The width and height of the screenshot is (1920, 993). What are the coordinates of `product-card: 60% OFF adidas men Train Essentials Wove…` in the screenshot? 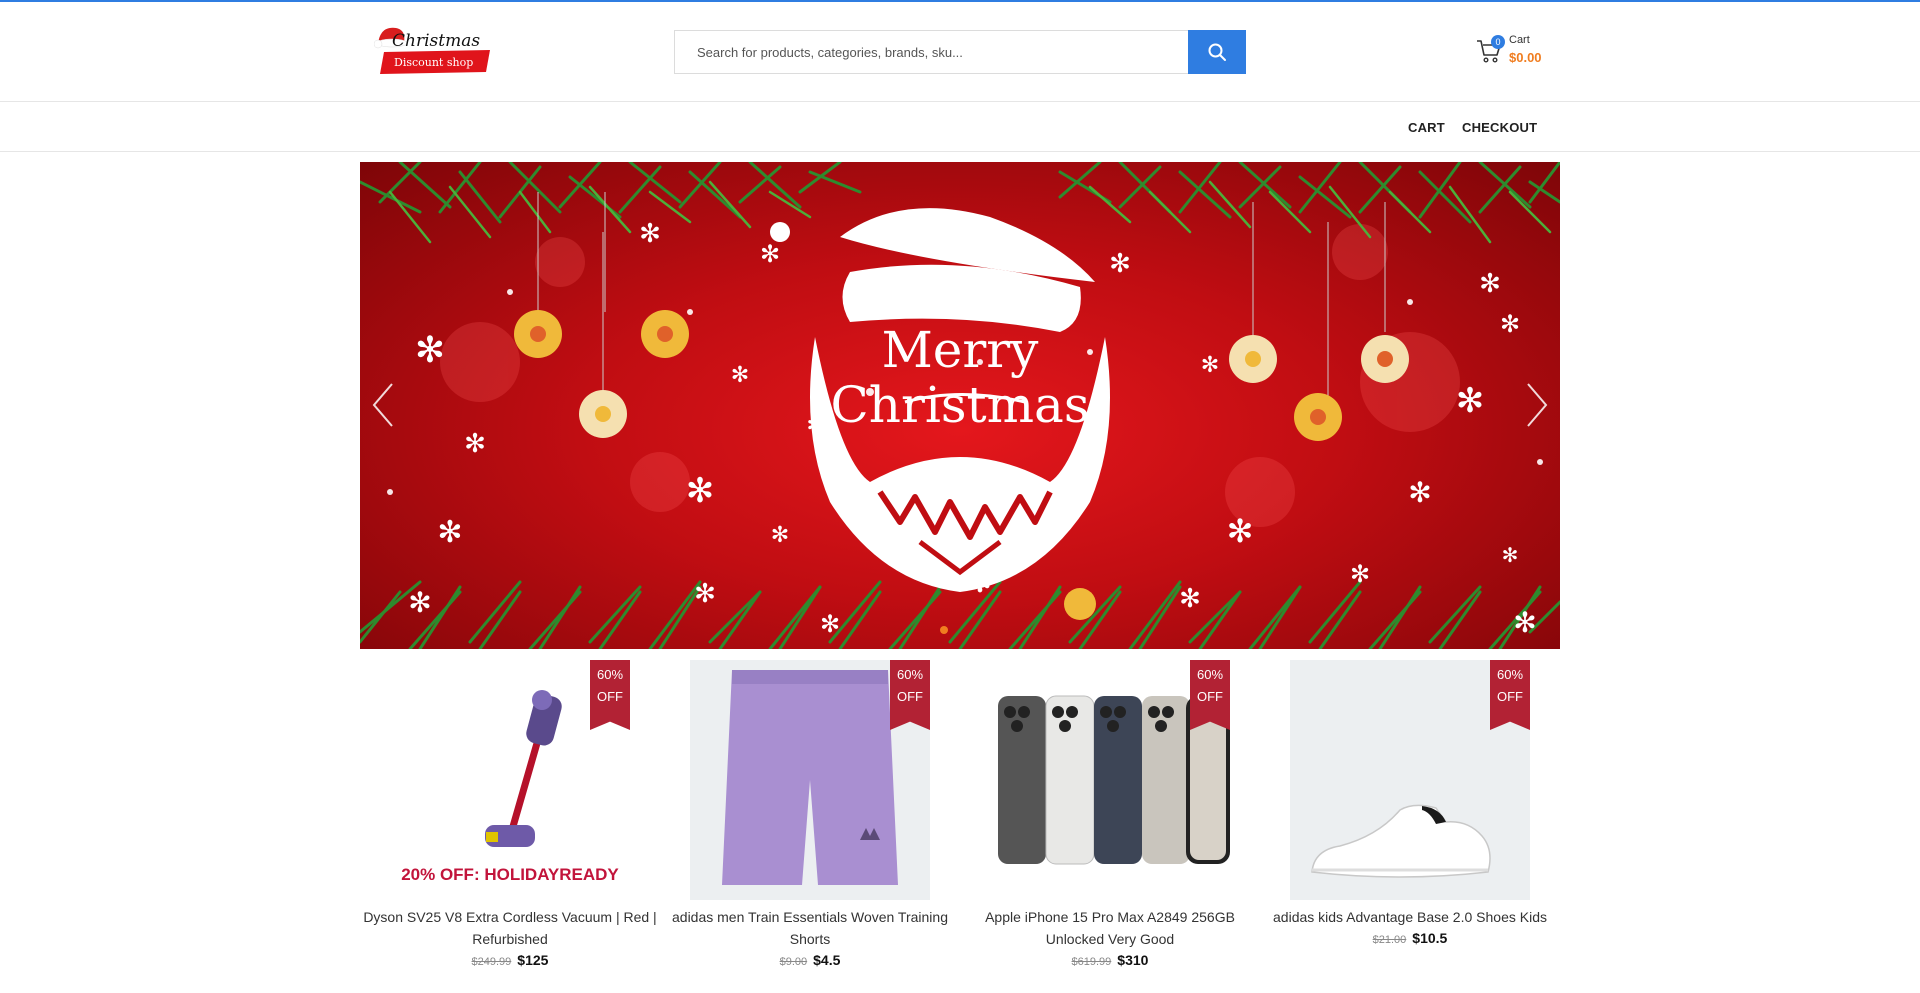 It's located at (810, 826).